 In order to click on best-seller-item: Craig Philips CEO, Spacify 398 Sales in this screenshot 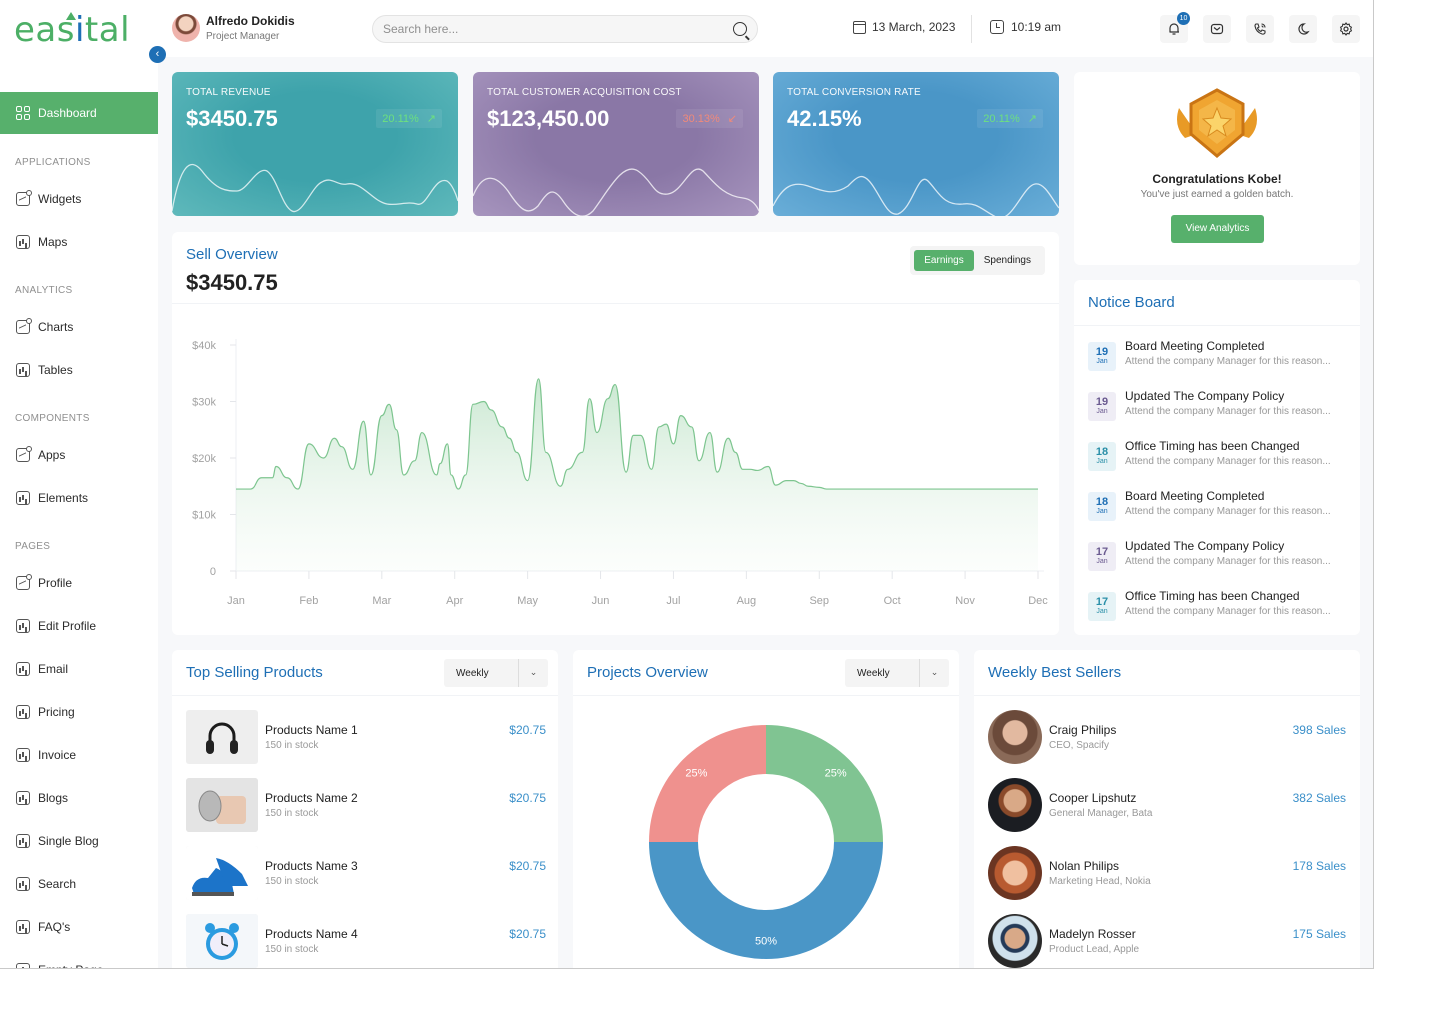, I will do `click(1167, 737)`.